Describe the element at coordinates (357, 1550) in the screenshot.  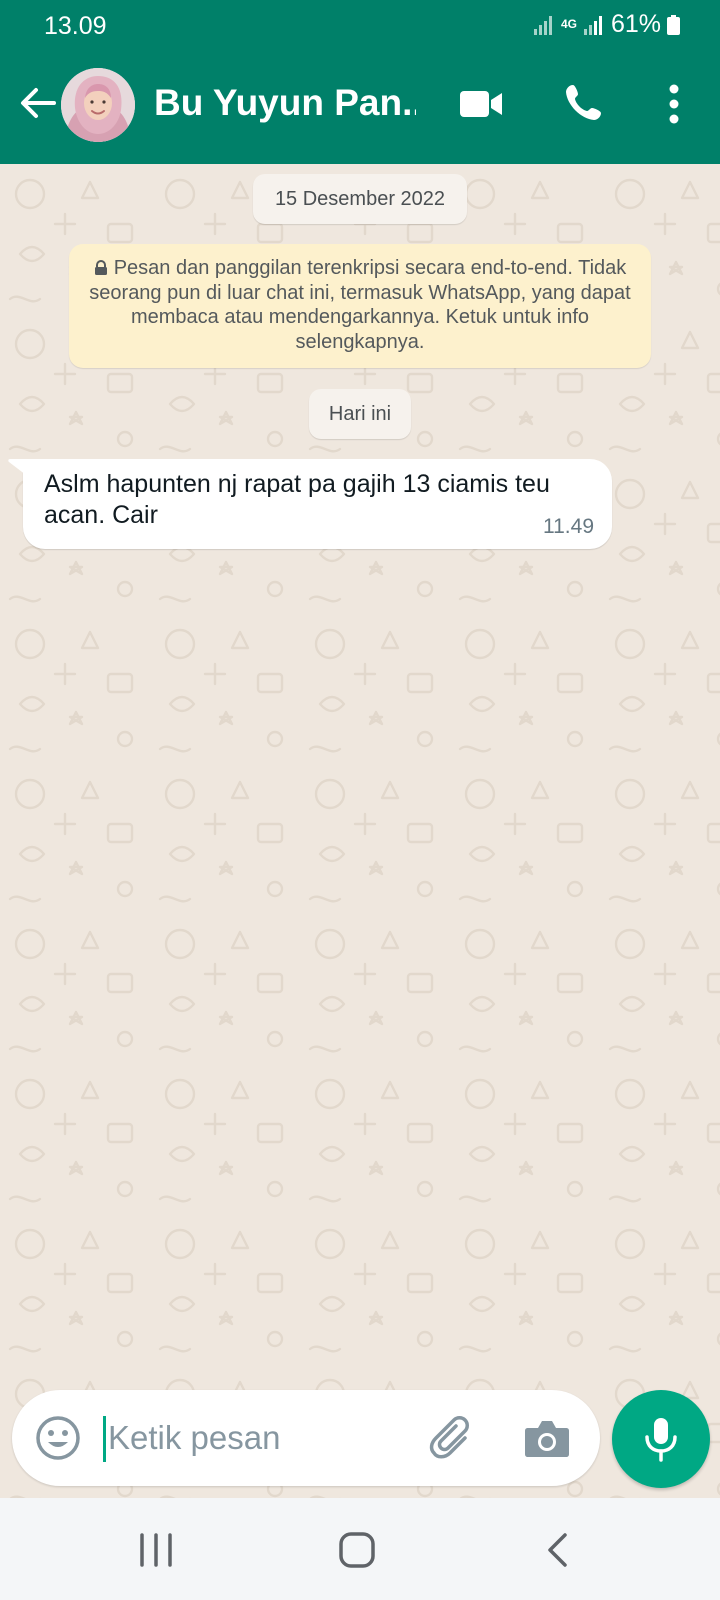
I see `home-icon` at that location.